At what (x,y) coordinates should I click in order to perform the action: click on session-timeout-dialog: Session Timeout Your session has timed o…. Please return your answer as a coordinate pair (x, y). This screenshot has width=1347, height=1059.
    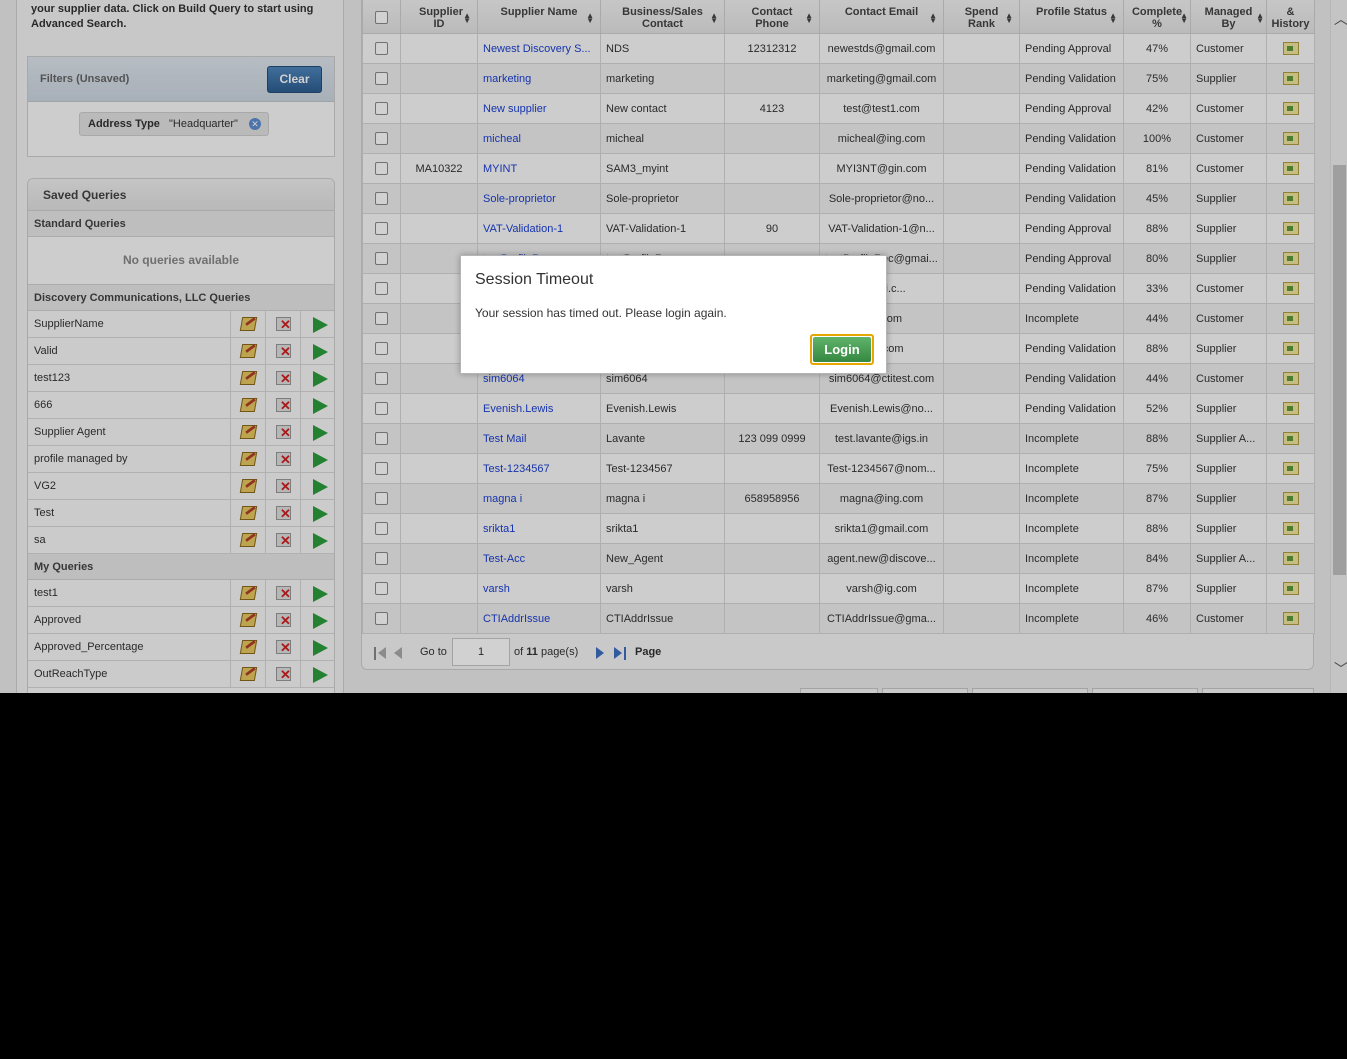
    Looking at the image, I should click on (673, 314).